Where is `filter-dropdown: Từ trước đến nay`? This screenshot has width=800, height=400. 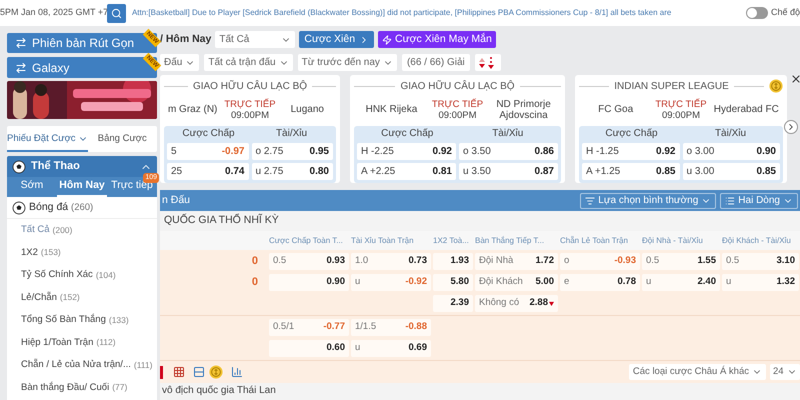 filter-dropdown: Từ trước đến nay is located at coordinates (347, 62).